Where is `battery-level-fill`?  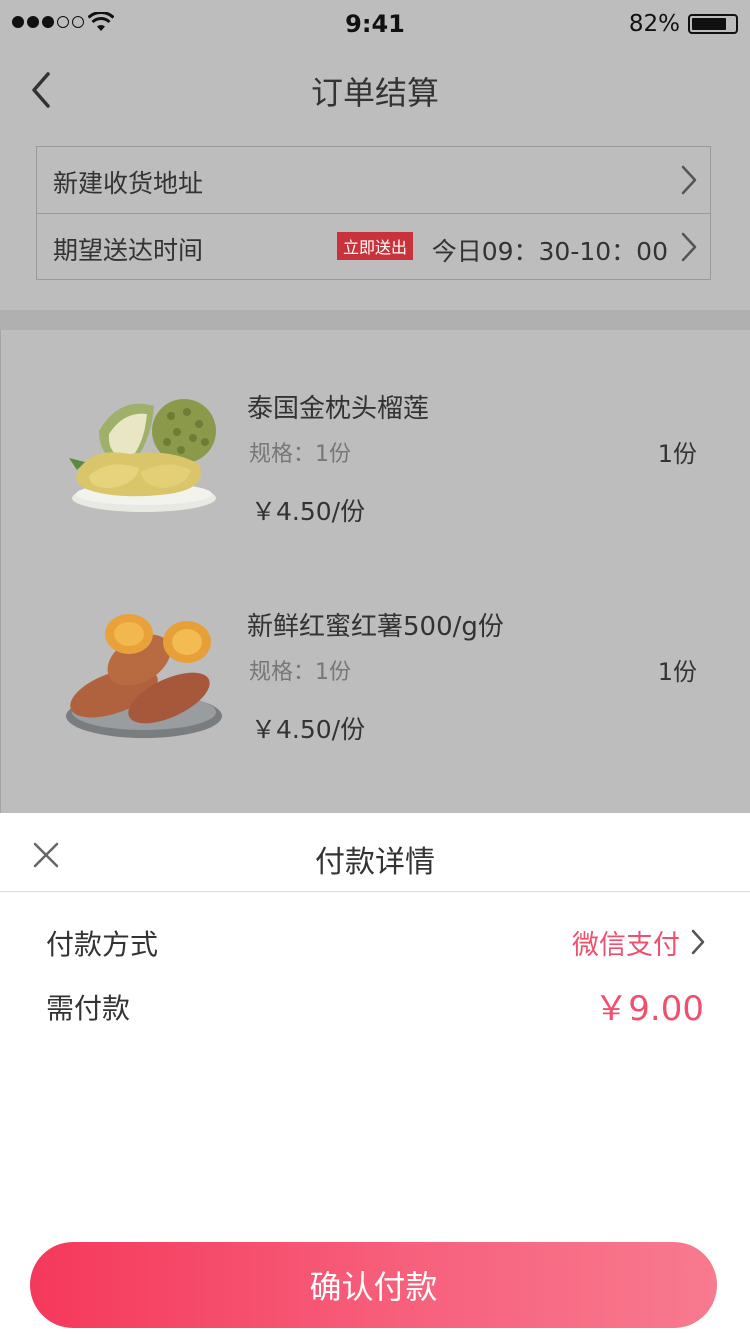
battery-level-fill is located at coordinates (709, 24).